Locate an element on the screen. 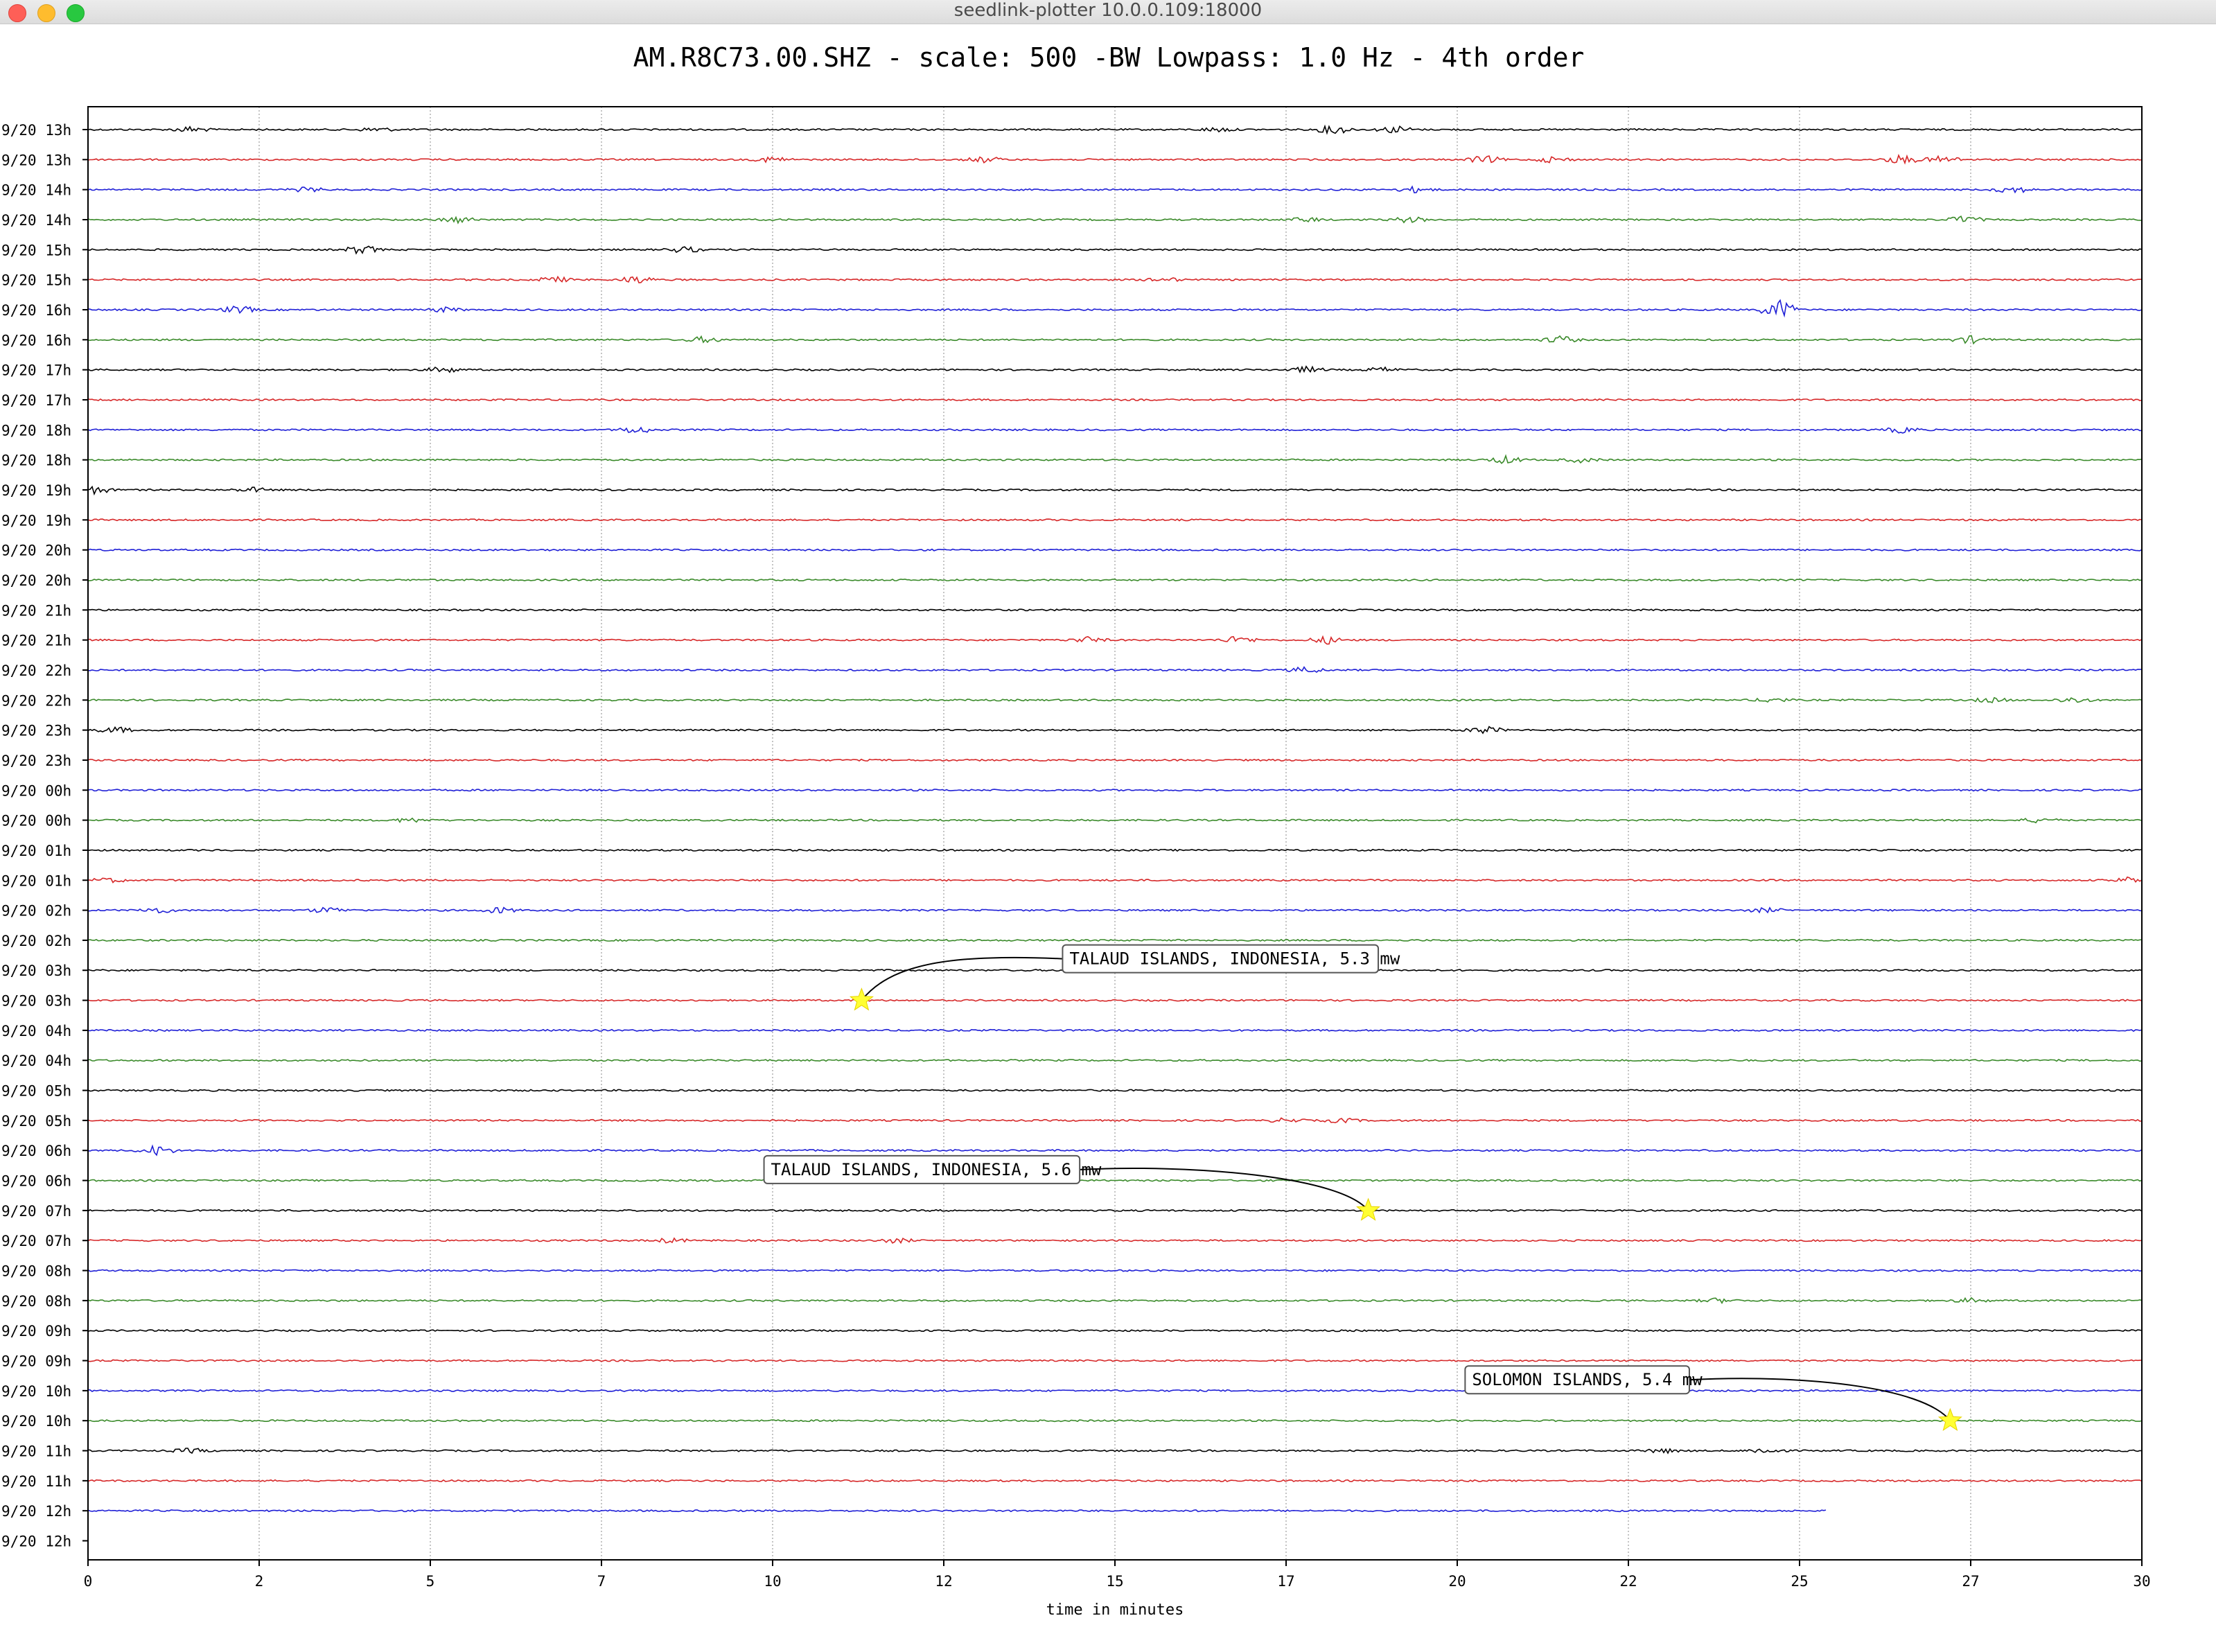 The width and height of the screenshot is (2216, 1652). x-tick-label: 20 is located at coordinates (1457, 1581).